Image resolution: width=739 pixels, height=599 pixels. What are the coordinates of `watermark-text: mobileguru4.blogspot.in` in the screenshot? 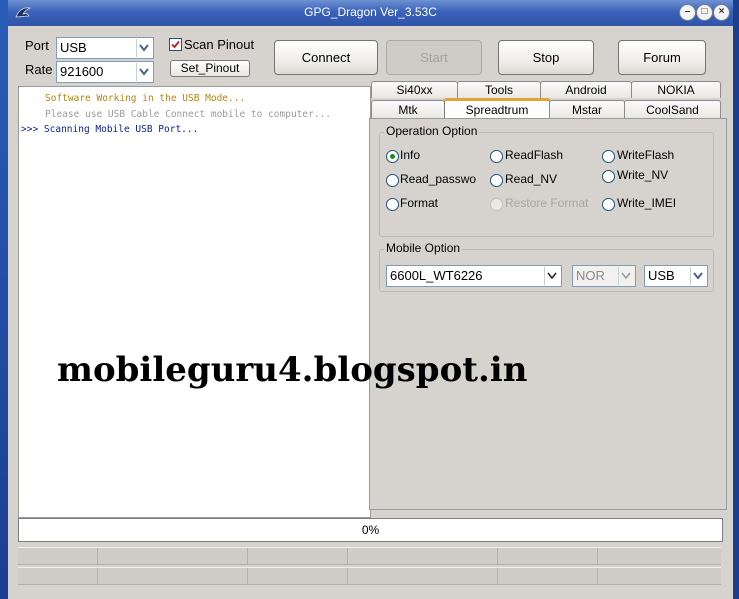 It's located at (292, 370).